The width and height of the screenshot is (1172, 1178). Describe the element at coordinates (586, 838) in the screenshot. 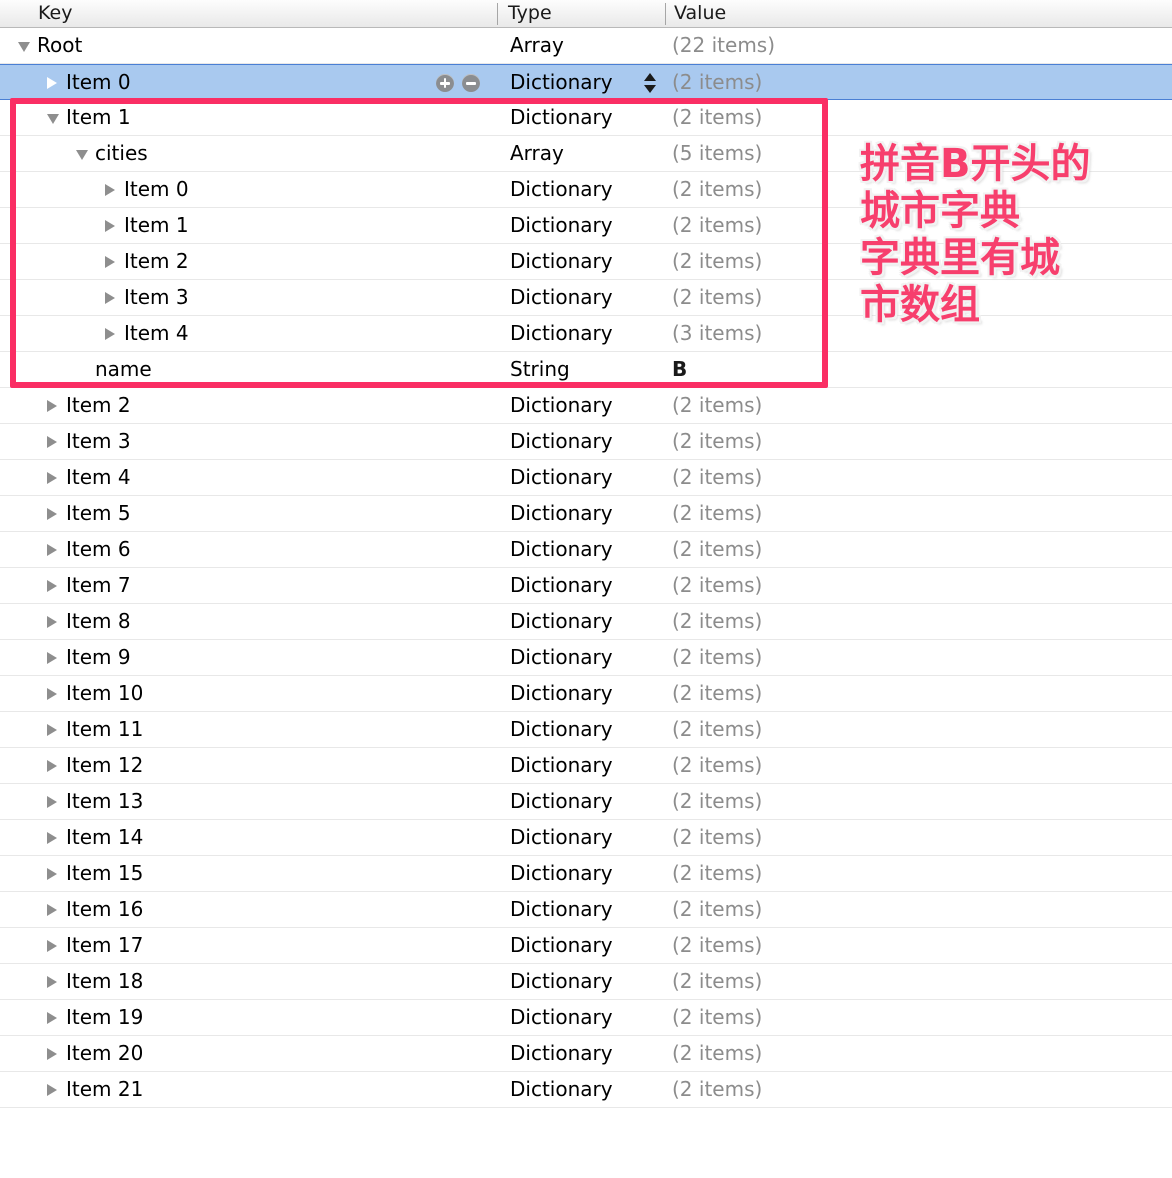

I see `table-row: Item 14 Dictionary (2 items)` at that location.